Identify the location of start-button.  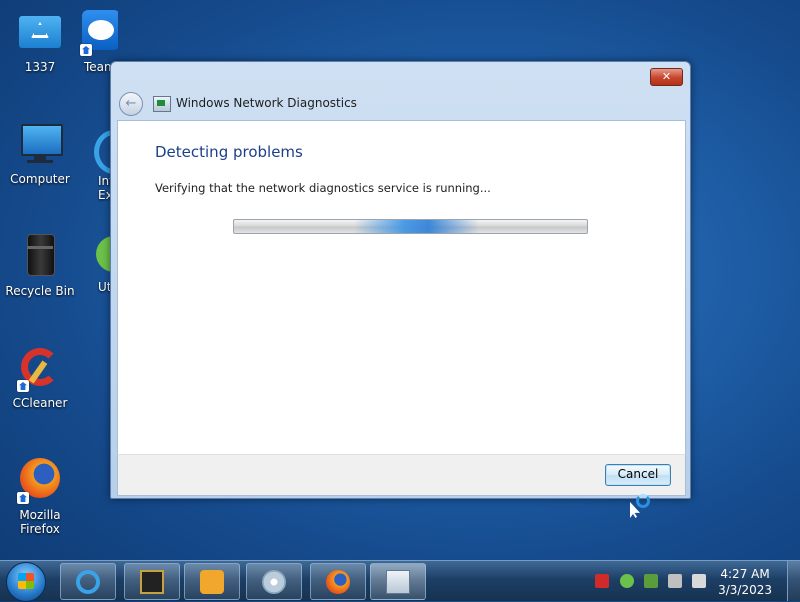
(26, 582).